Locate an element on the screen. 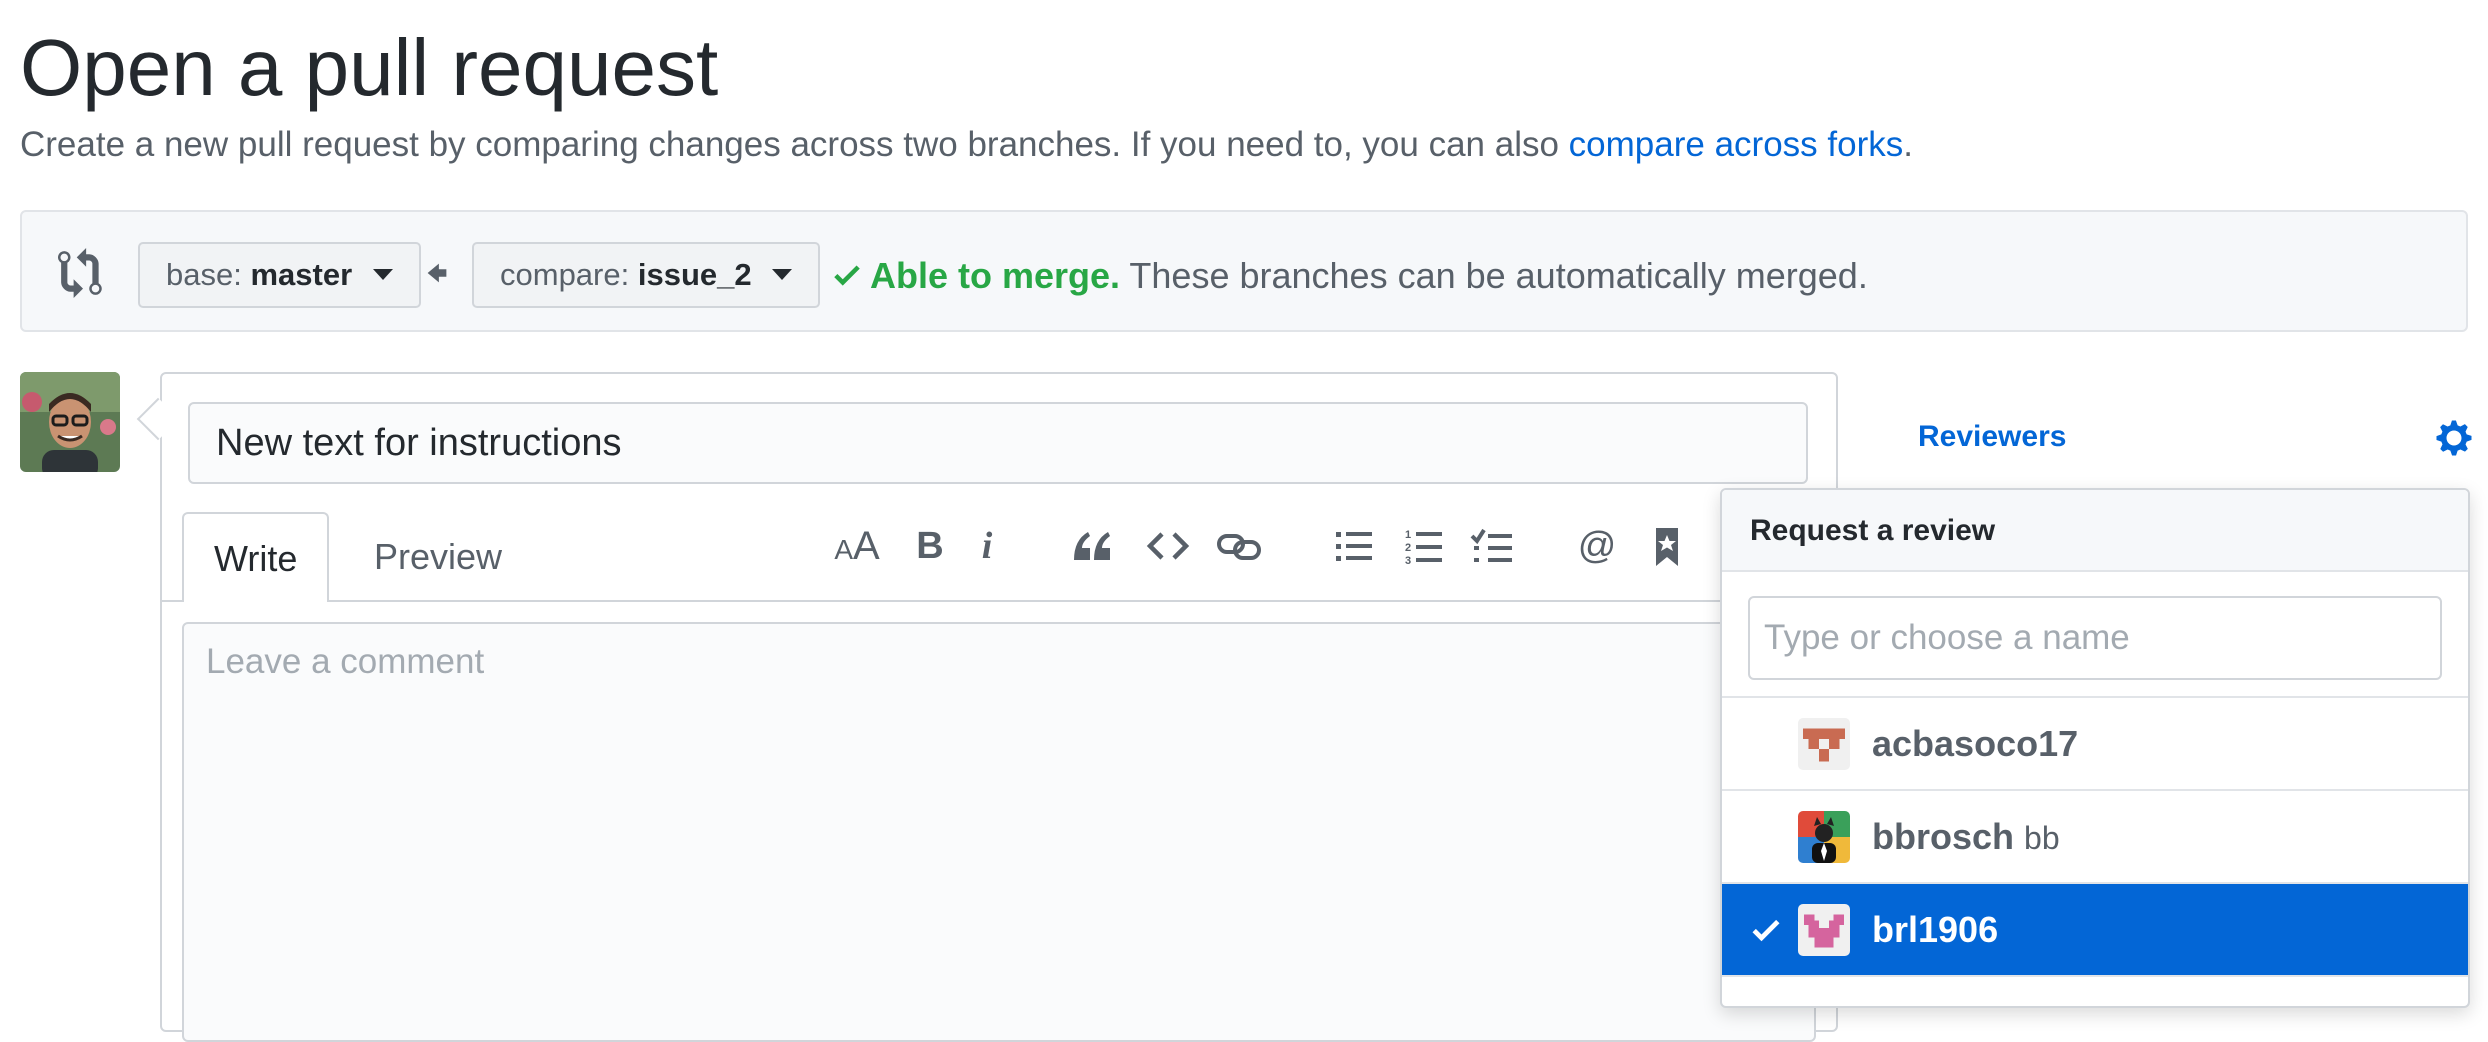 The image size is (2488, 1042). reviewer-login: acbasoco17 is located at coordinates (1975, 743).